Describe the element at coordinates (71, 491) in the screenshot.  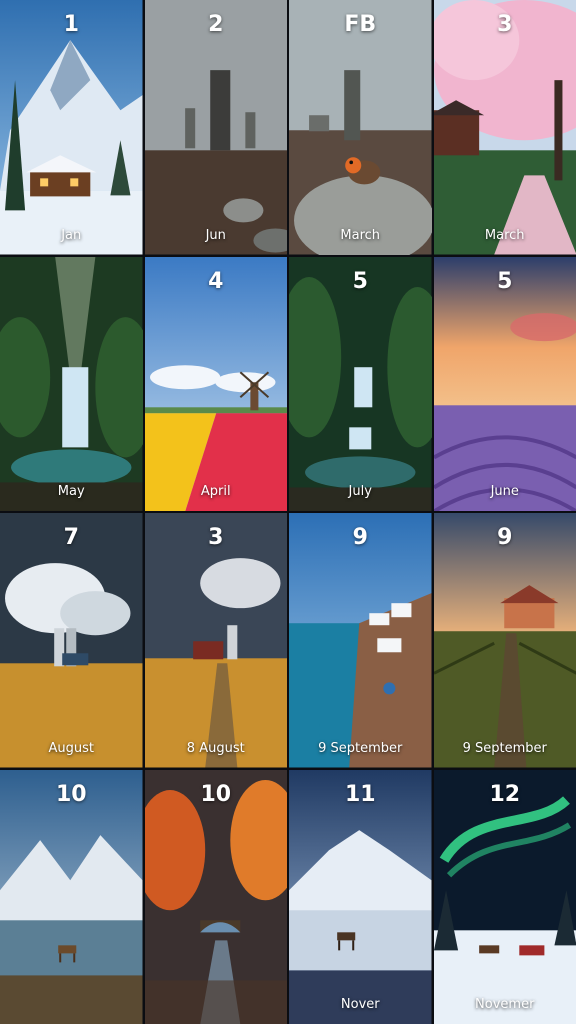
I see `tile-month: May` at that location.